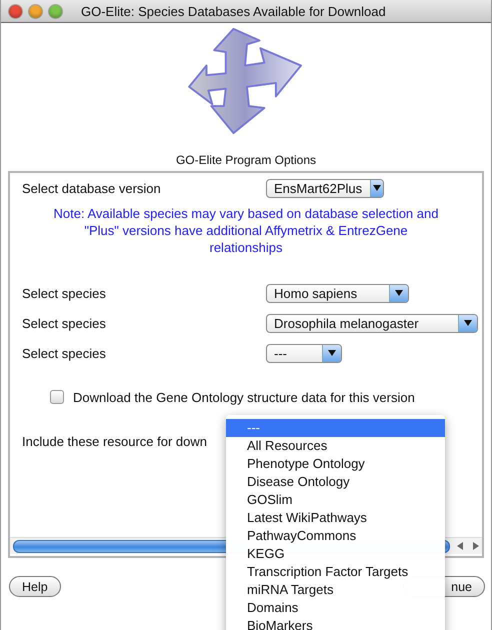 The image size is (492, 630). What do you see at coordinates (244, 397) in the screenshot?
I see `checkbox-label: Download the Gene Ontology structure data for this version` at bounding box center [244, 397].